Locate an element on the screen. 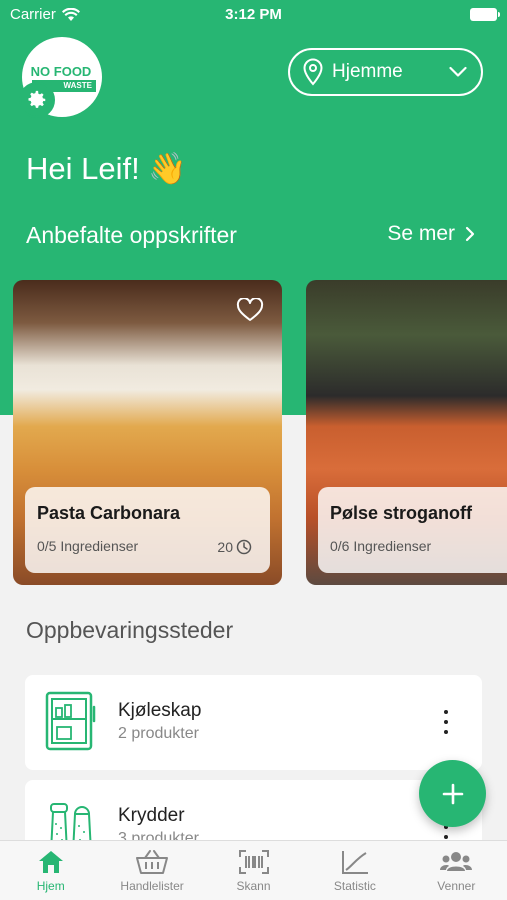 The image size is (507, 900). chevron-down-icon is located at coordinates (458, 71).